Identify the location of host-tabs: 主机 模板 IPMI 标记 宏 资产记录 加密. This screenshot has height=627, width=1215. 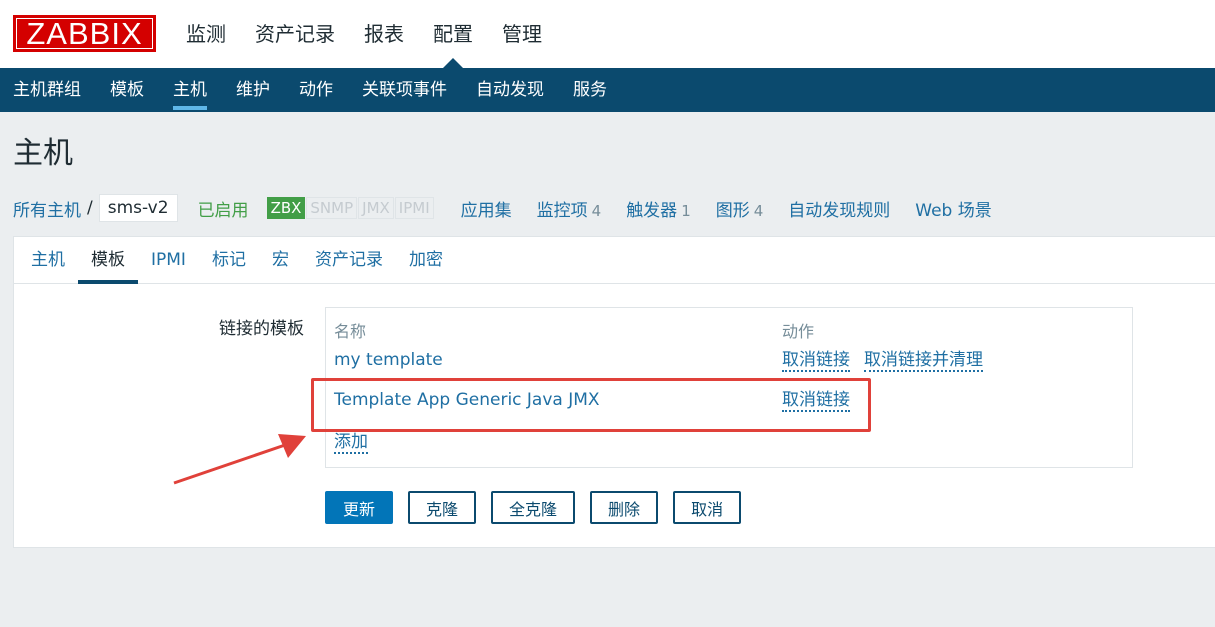
(614, 260).